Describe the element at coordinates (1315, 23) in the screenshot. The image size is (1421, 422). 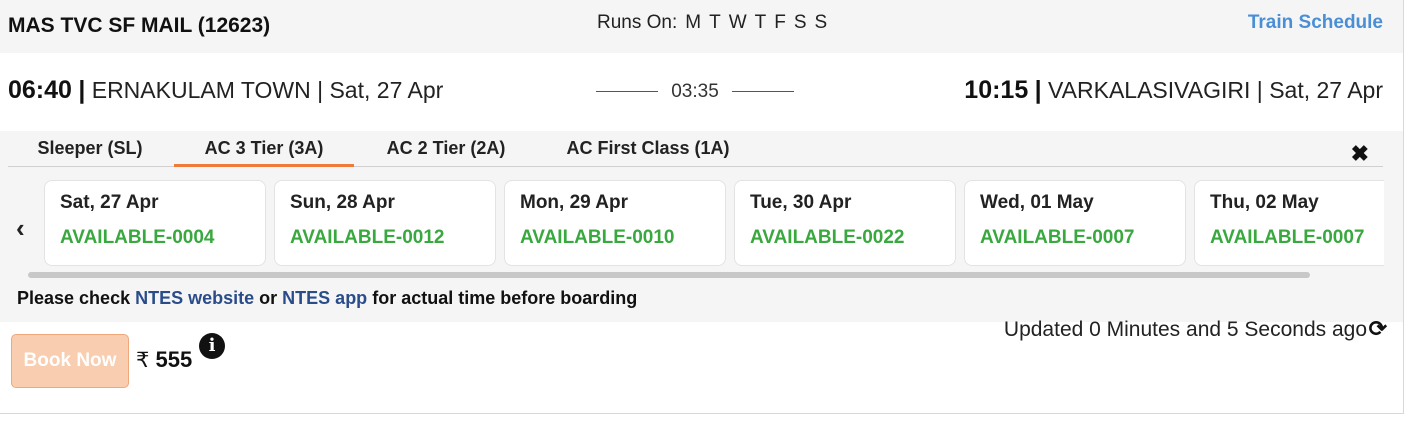
I see `train-schedule-link: Train Schedule` at that location.